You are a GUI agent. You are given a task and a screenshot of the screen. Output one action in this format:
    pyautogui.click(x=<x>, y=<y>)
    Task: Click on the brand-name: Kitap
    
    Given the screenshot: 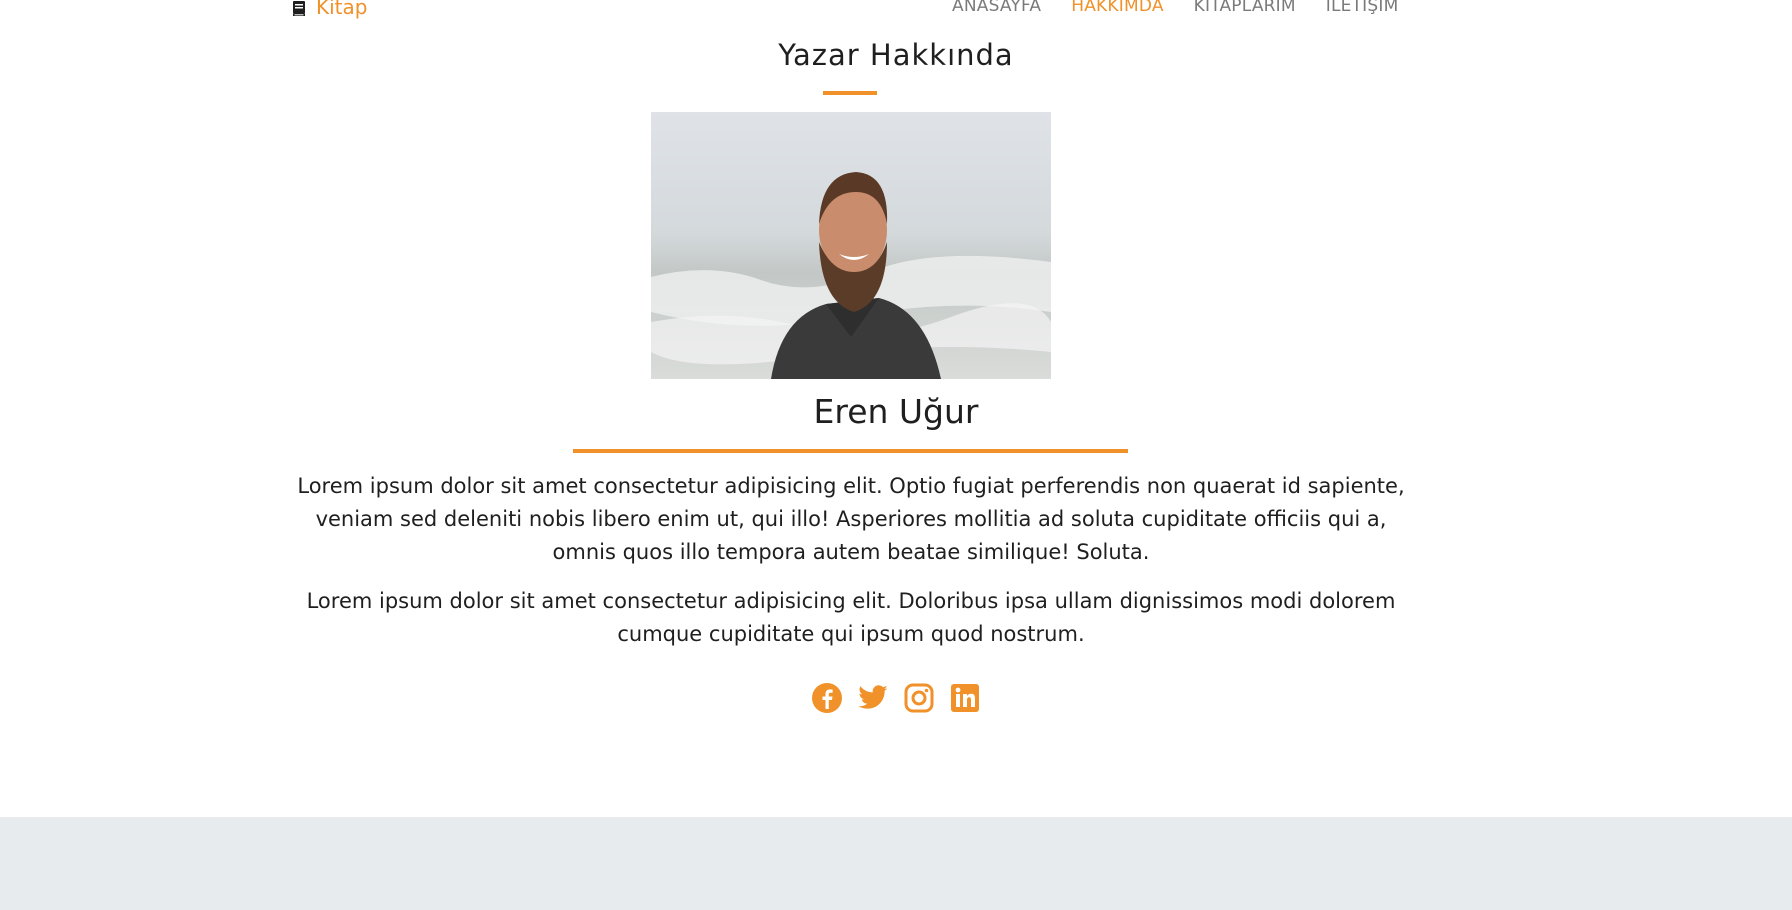 What is the action you would take?
    pyautogui.click(x=342, y=9)
    